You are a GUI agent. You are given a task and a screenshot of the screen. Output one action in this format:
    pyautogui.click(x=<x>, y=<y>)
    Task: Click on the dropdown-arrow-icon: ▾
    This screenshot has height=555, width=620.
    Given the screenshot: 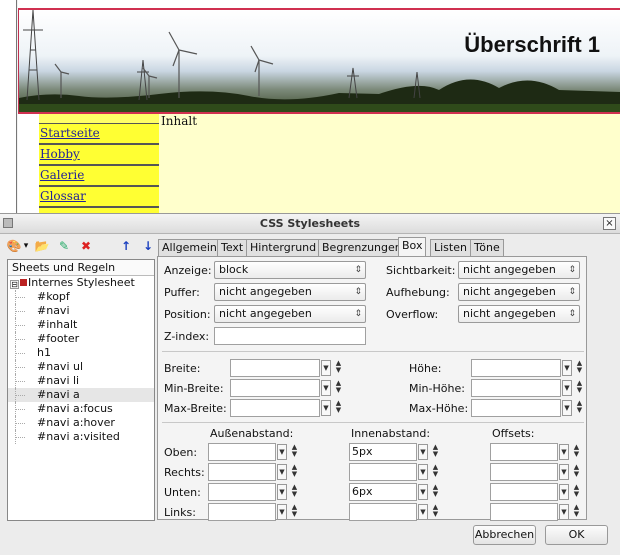 What is the action you would take?
    pyautogui.click(x=26, y=246)
    